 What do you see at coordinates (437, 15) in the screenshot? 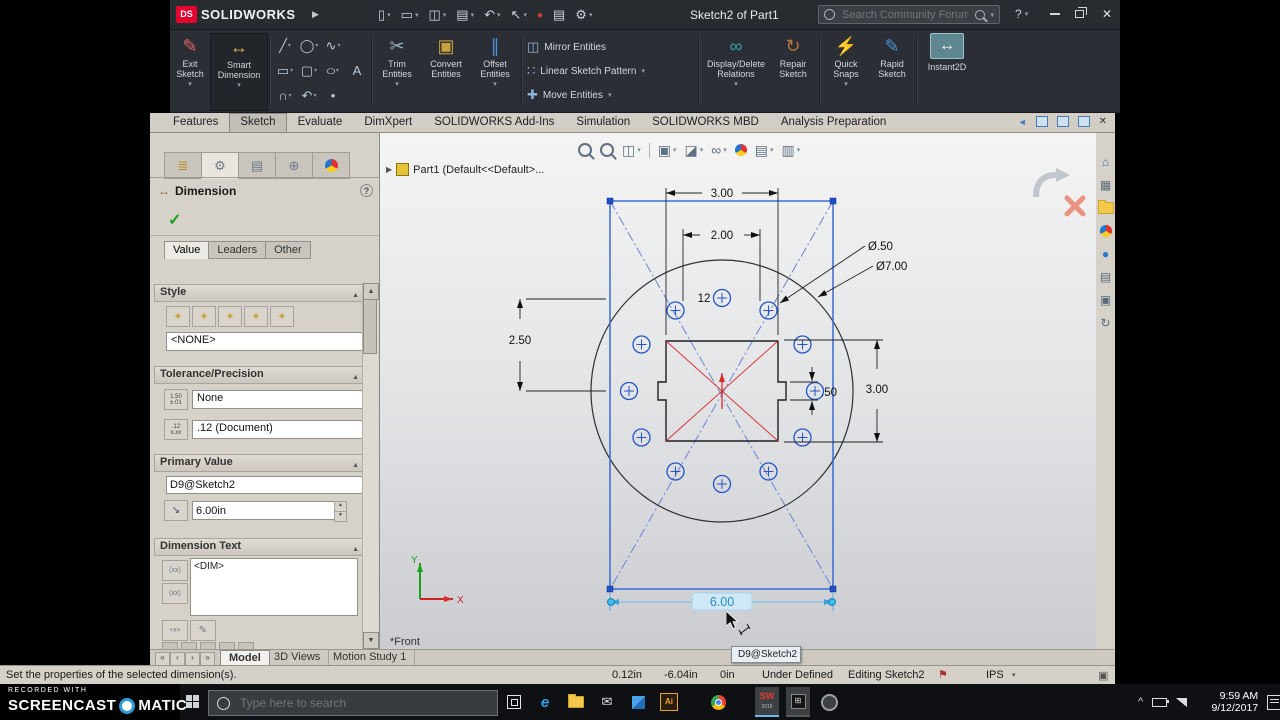
I see `save-button: ◫ ▾` at bounding box center [437, 15].